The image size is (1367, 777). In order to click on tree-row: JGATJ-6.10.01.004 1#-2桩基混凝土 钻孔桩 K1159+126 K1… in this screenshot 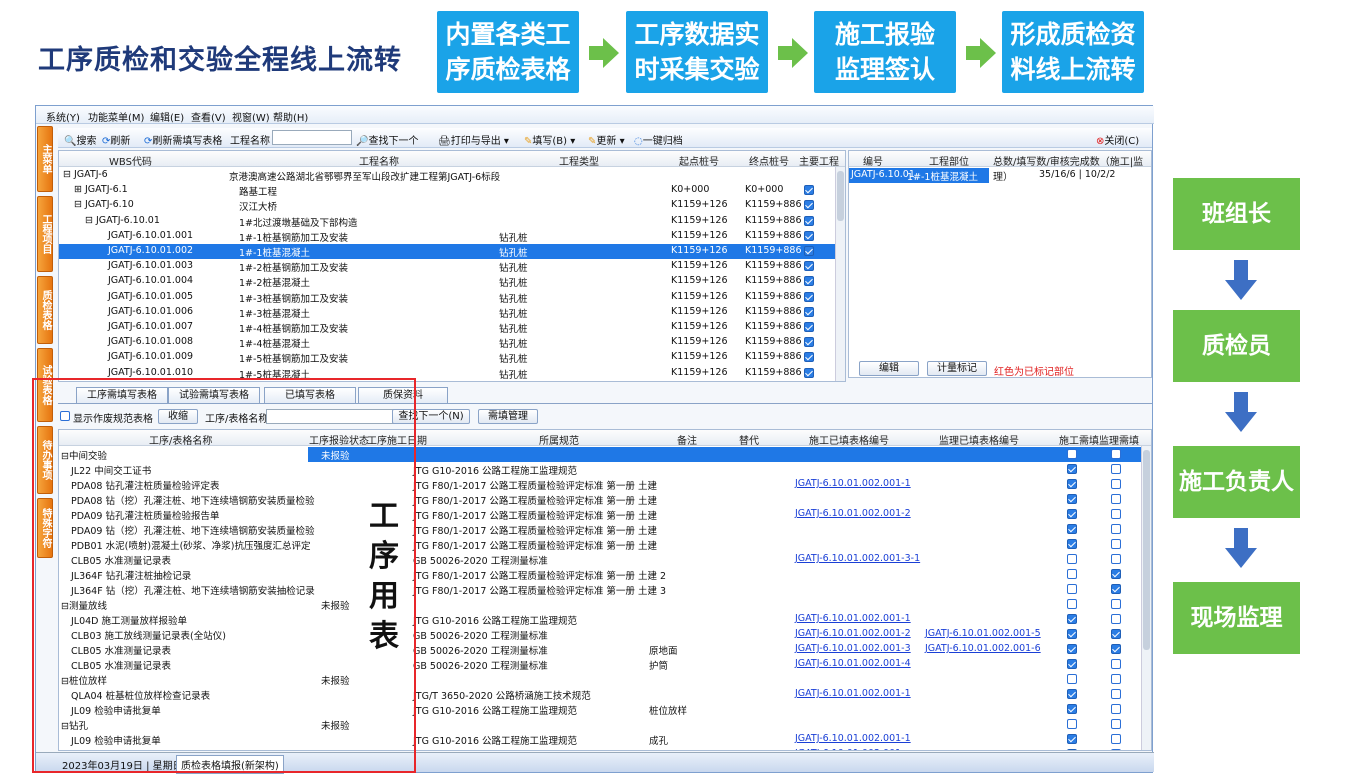, I will do `click(452, 281)`.